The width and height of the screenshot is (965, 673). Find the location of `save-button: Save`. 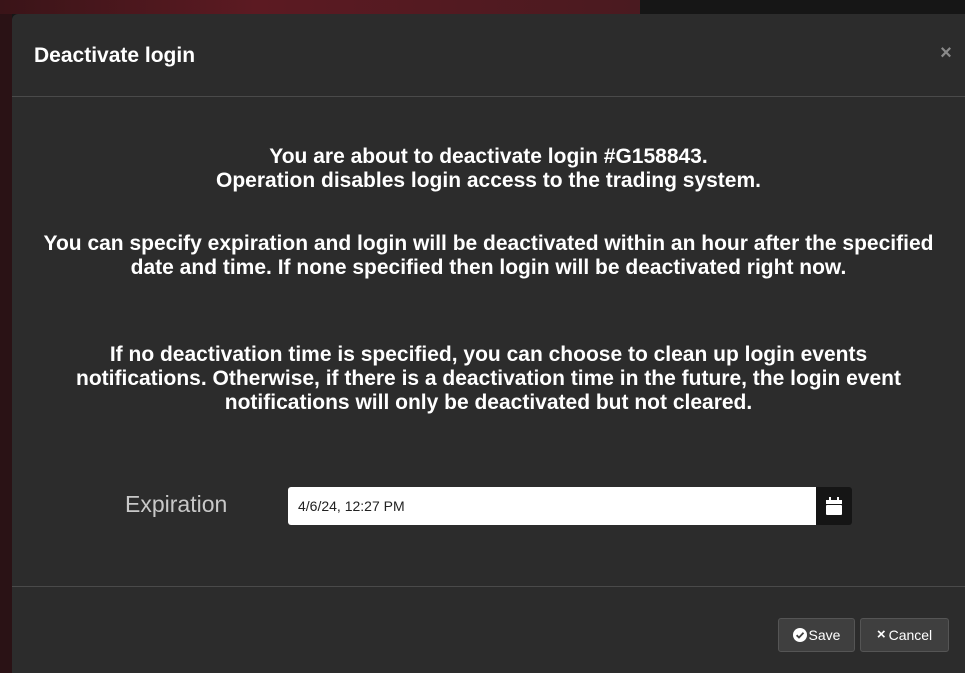

save-button: Save is located at coordinates (816, 635).